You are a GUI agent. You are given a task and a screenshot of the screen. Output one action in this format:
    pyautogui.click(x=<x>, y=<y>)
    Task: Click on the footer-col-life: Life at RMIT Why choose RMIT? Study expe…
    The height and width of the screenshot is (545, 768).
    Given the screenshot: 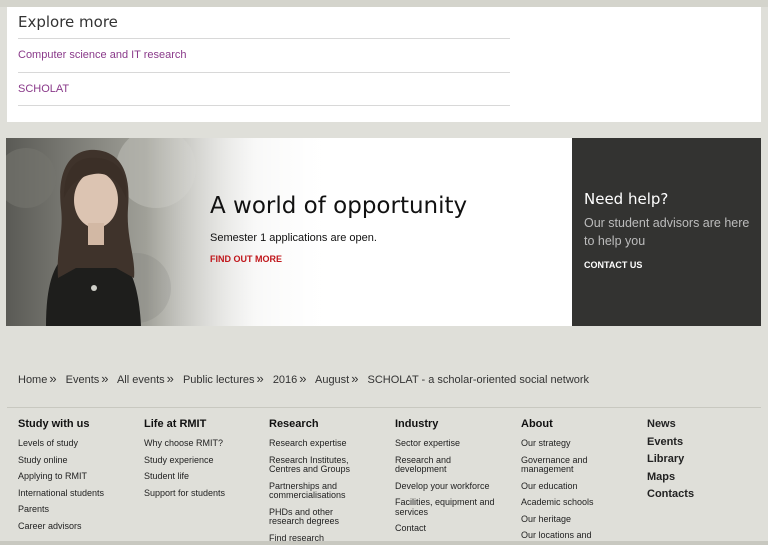 What is the action you would take?
    pyautogui.click(x=203, y=461)
    